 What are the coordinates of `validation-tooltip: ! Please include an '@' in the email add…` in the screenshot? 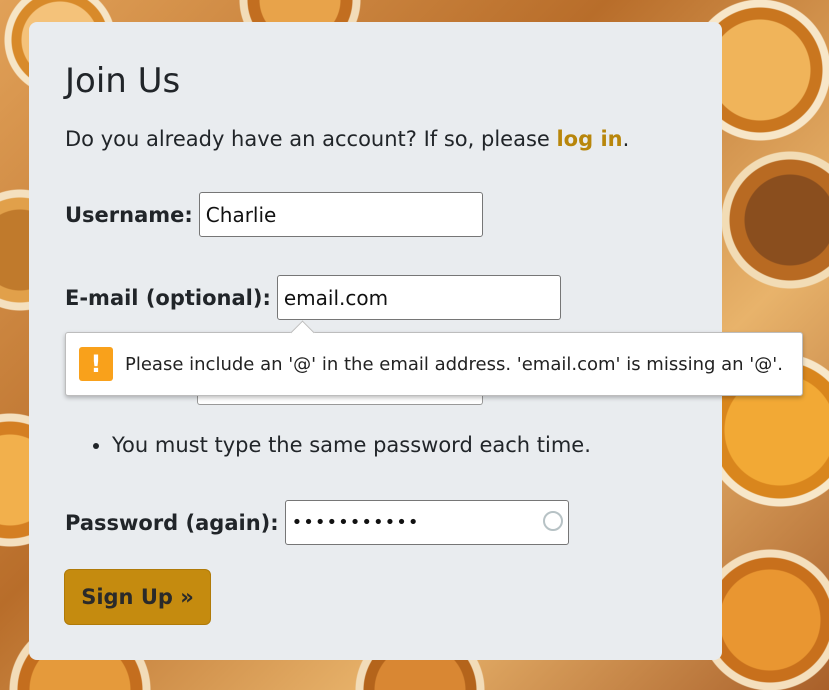 It's located at (434, 364).